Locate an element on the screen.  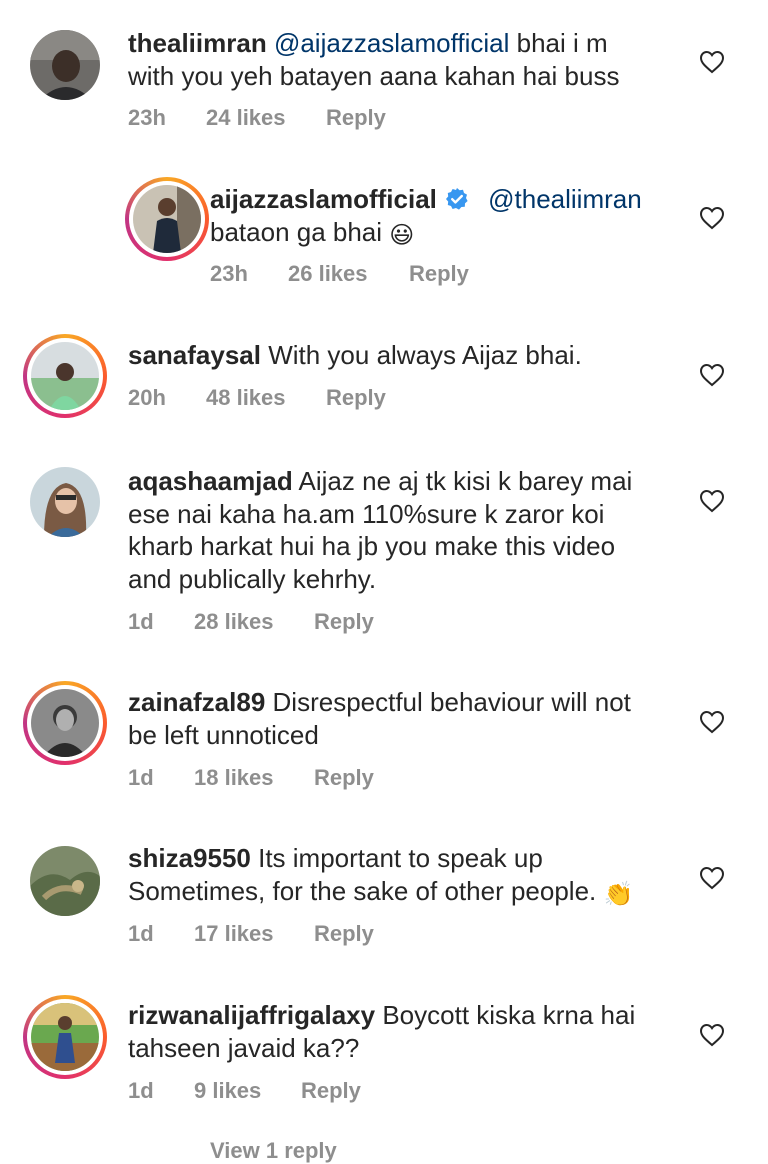
view-replies-button: View 1 reply is located at coordinates (273, 1151).